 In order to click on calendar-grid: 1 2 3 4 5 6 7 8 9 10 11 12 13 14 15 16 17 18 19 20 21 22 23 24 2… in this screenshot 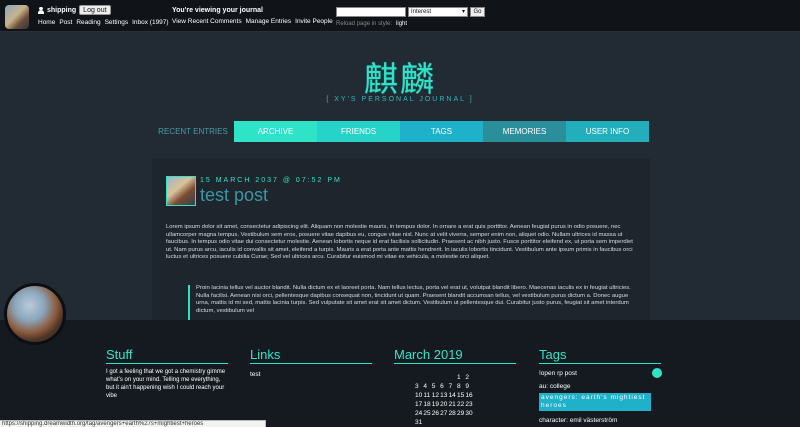, I will do `click(465, 400)`.